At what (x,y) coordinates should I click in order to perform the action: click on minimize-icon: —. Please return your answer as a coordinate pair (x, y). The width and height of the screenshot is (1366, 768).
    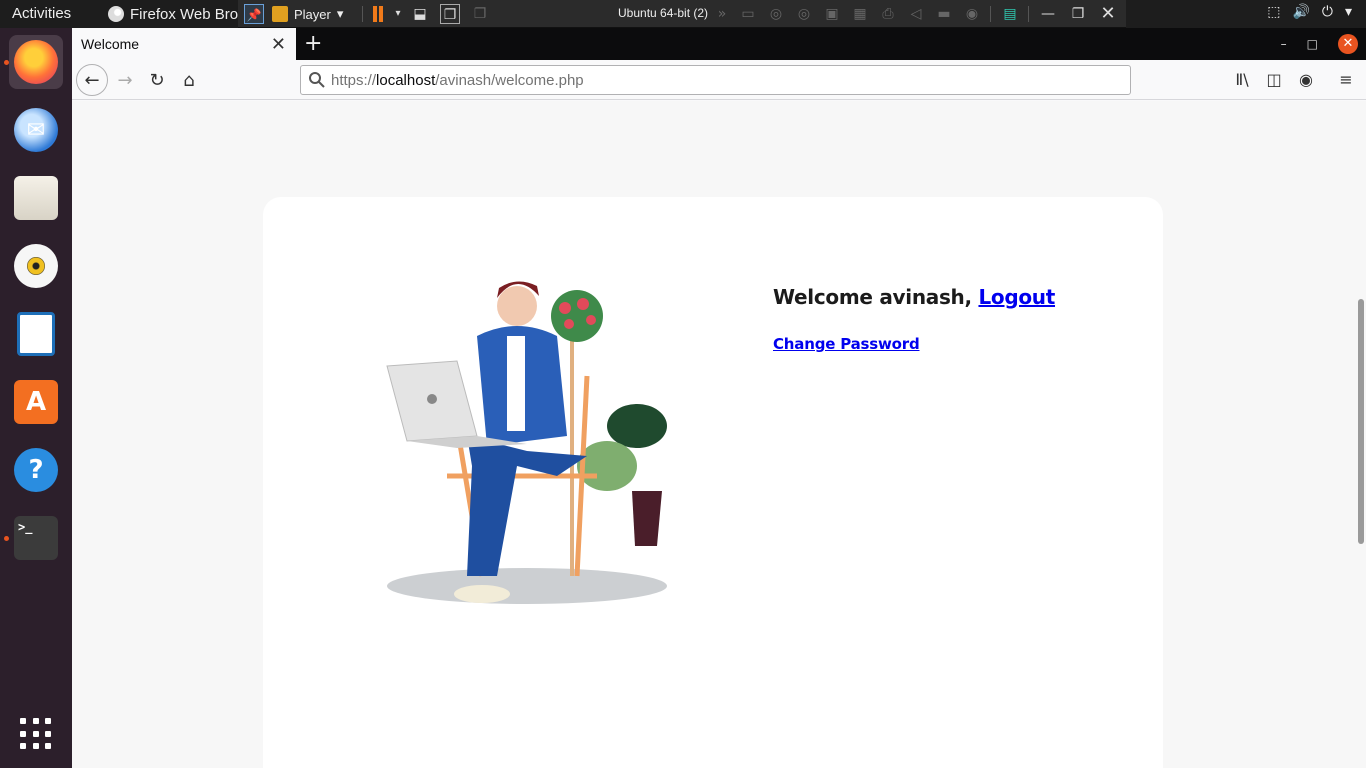
    Looking at the image, I should click on (1048, 14).